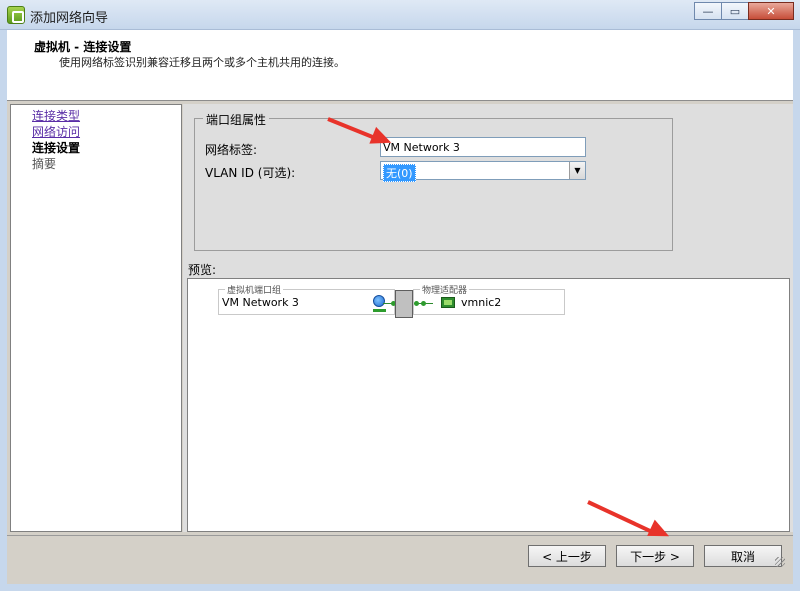 The image size is (800, 591). I want to click on minimize-button: —, so click(708, 11).